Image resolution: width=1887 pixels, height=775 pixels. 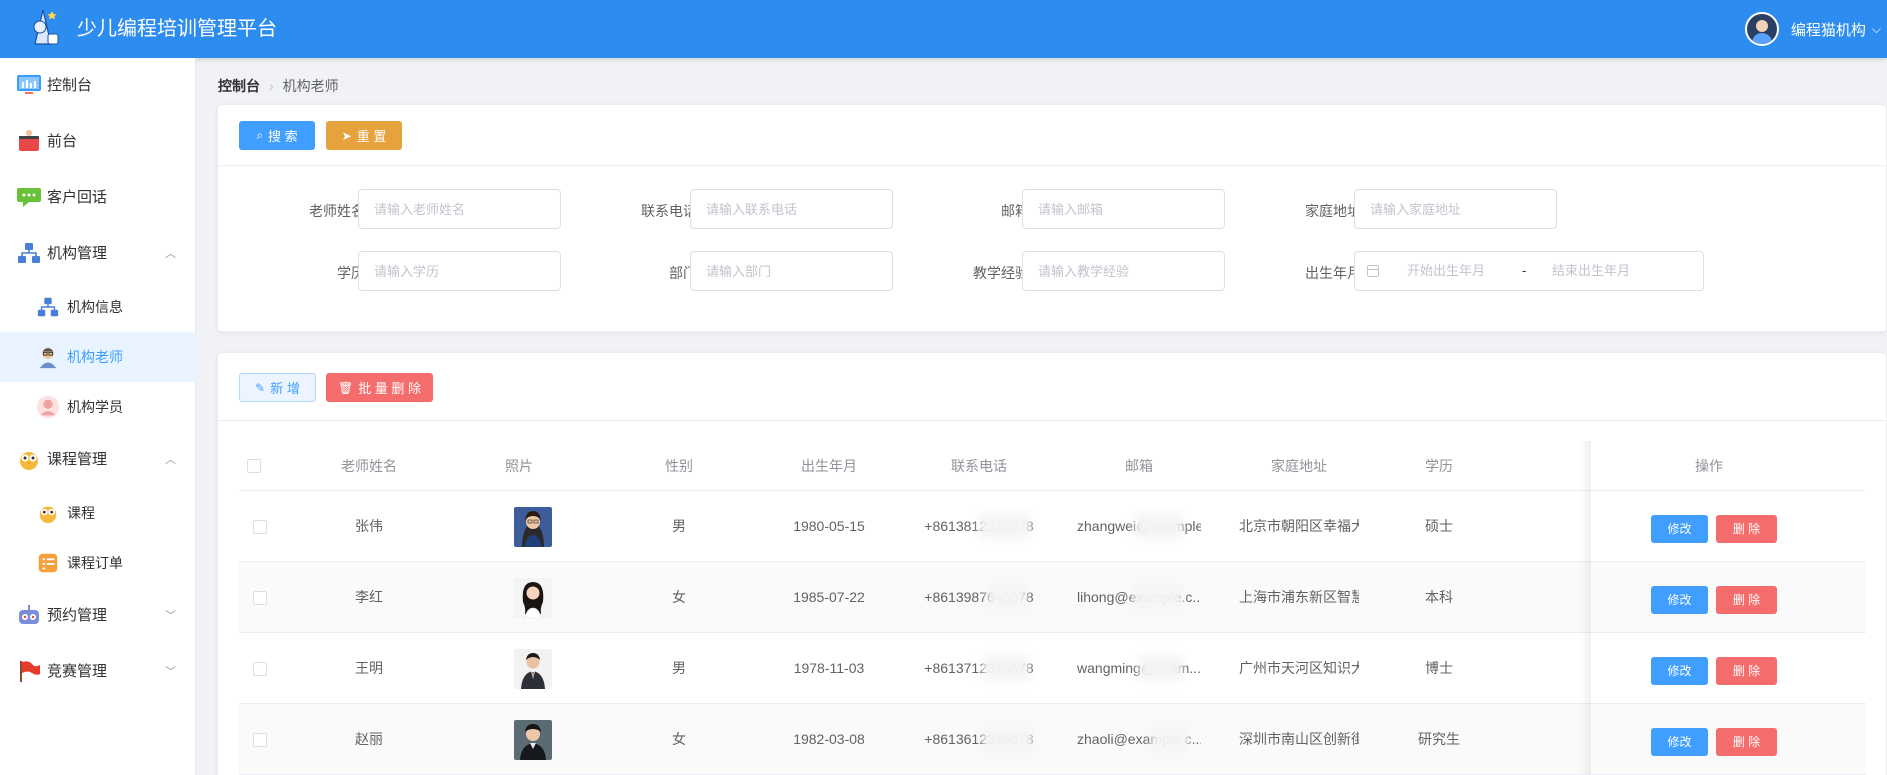 I want to click on top-header: 少儿编程培训管理平台 编程猫机构 ⌵, so click(x=943, y=29).